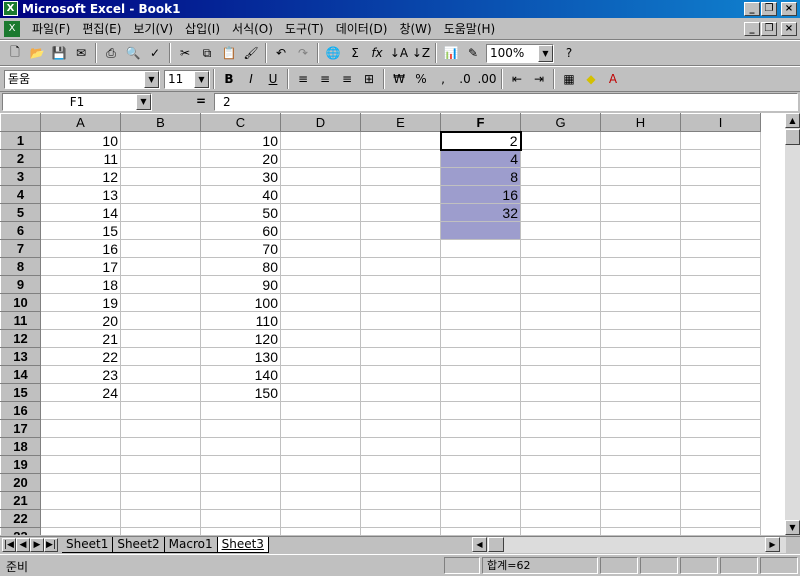  I want to click on cell-A: 17, so click(80, 266).